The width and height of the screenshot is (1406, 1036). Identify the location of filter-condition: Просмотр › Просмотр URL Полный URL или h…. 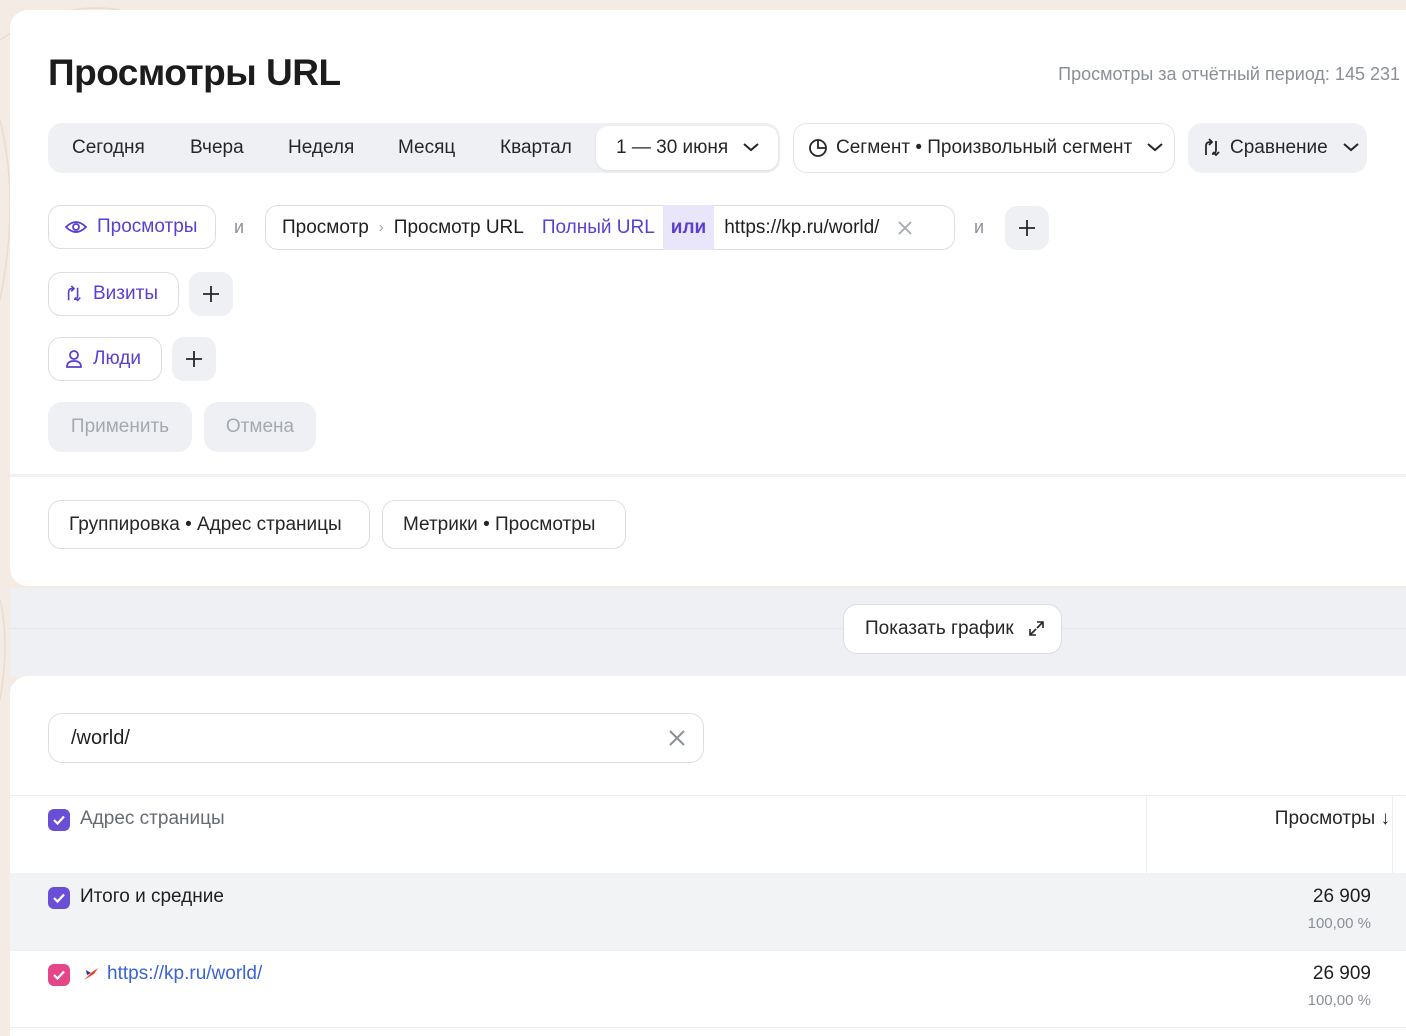
(610, 227).